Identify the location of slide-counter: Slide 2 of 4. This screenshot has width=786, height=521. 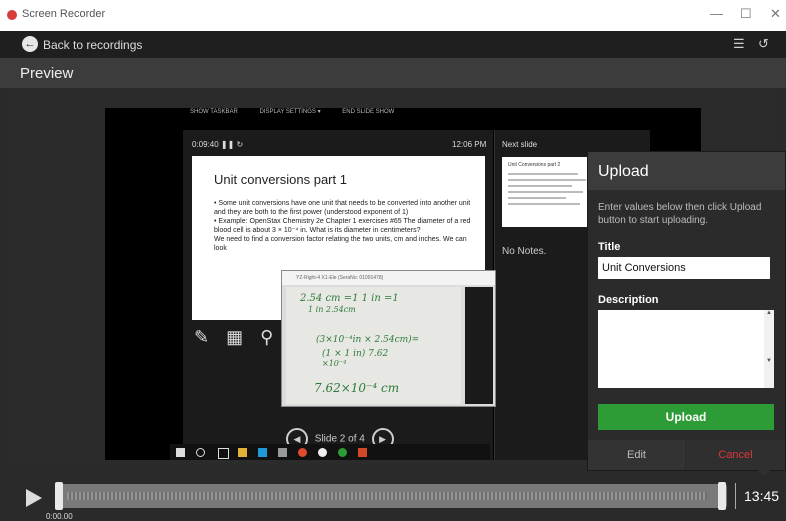
(339, 439).